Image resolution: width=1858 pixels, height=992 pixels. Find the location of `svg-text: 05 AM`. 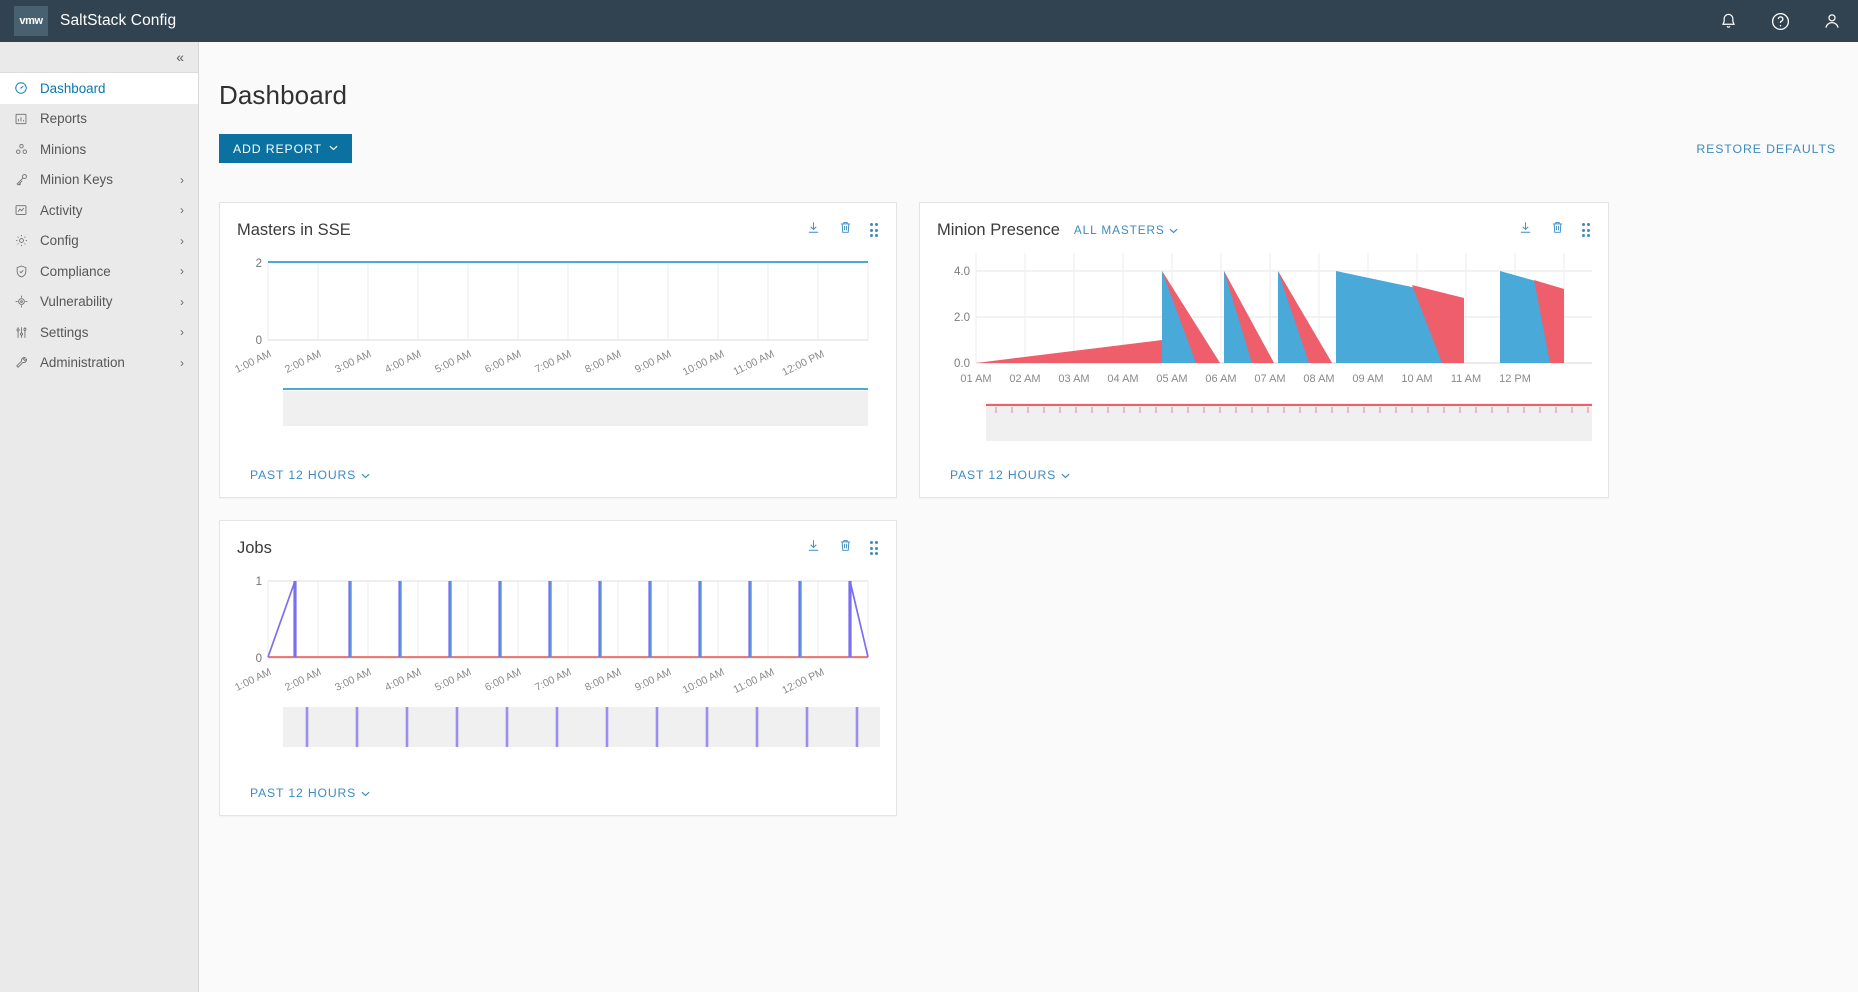

svg-text: 05 AM is located at coordinates (1171, 379).